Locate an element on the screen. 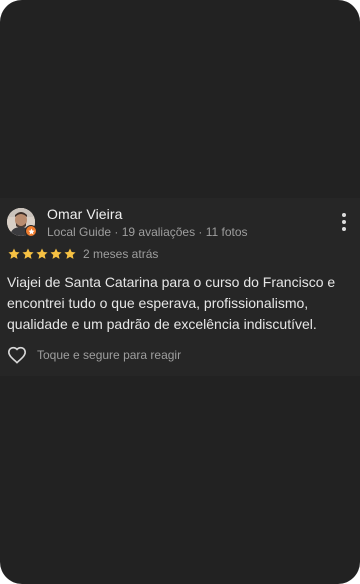 The width and height of the screenshot is (360, 584). review-date: 2 meses atrás is located at coordinates (121, 254).